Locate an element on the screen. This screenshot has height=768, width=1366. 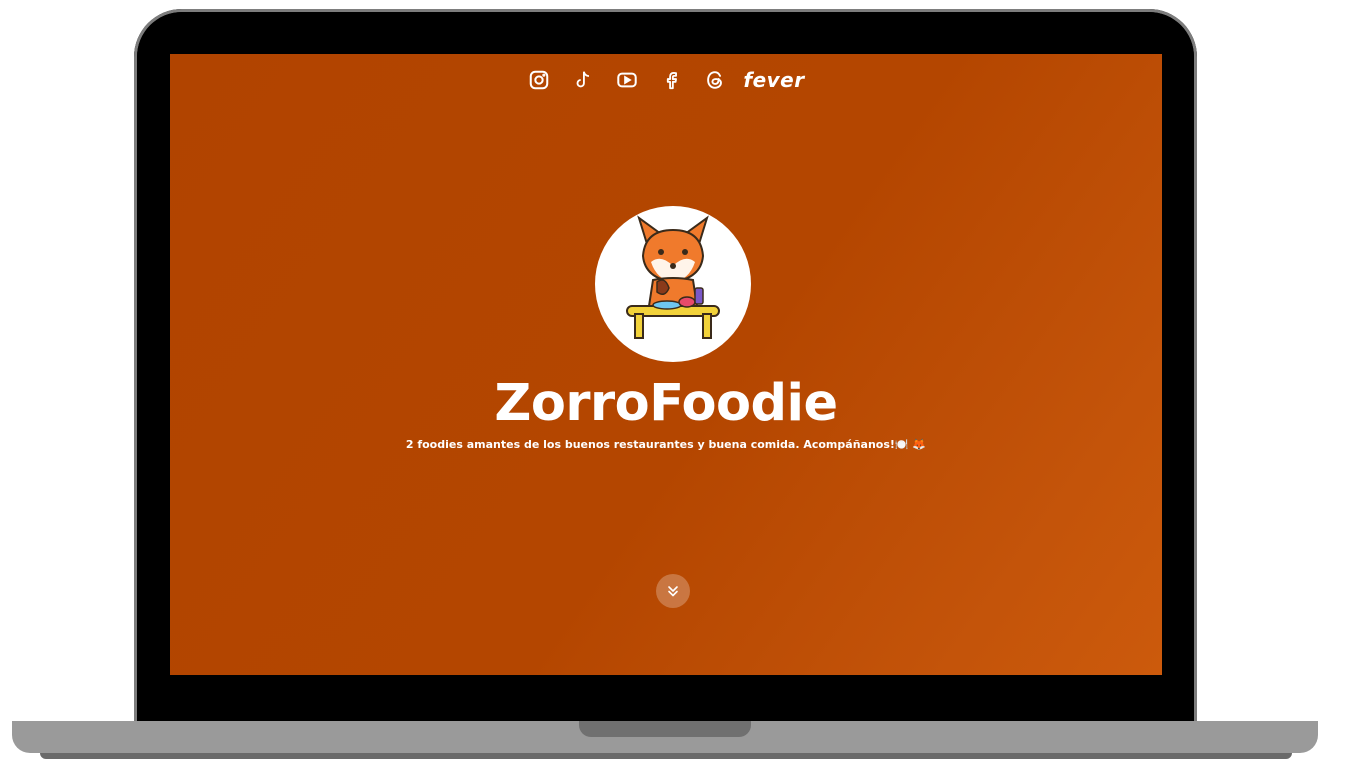
laptop-base-shadow is located at coordinates (666, 756).